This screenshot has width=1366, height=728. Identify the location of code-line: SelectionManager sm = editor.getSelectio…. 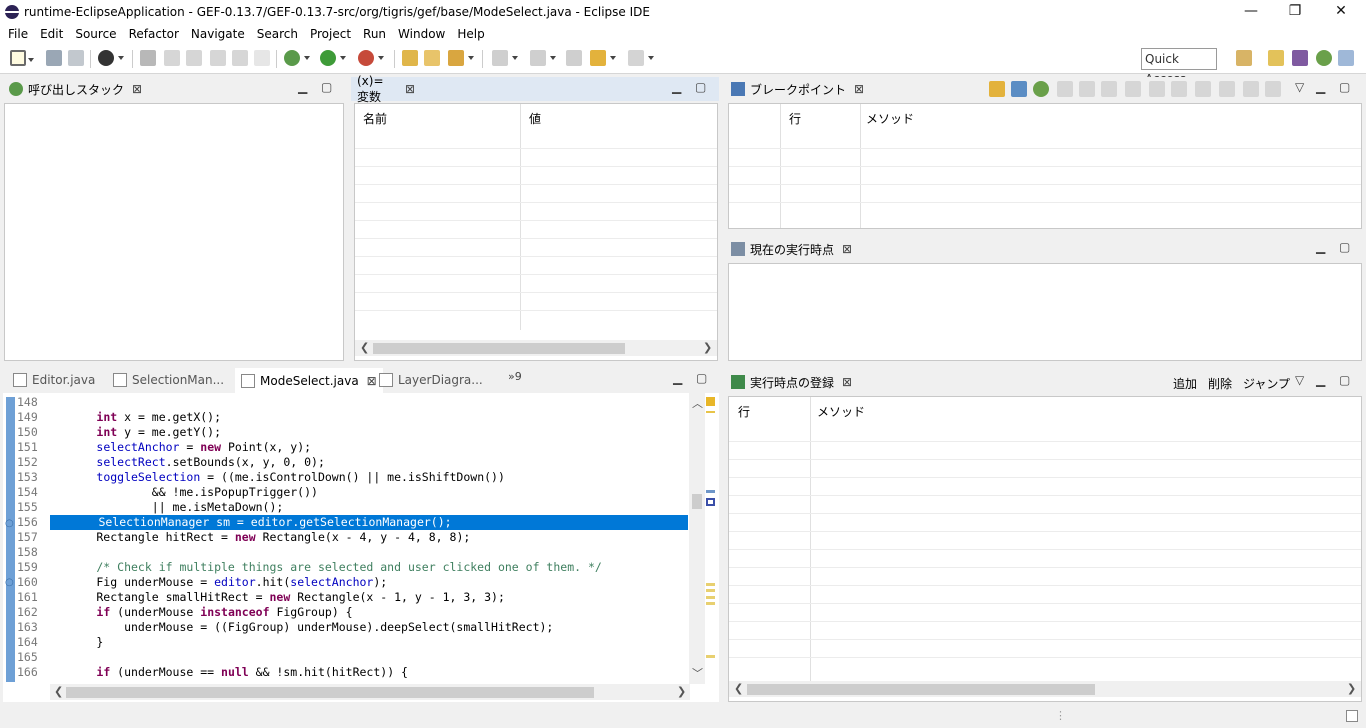
(369, 522).